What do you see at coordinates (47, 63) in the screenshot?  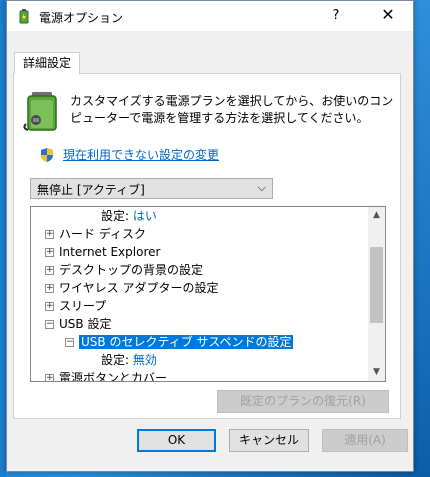 I see `tab-advanced-settings: 詳細設定` at bounding box center [47, 63].